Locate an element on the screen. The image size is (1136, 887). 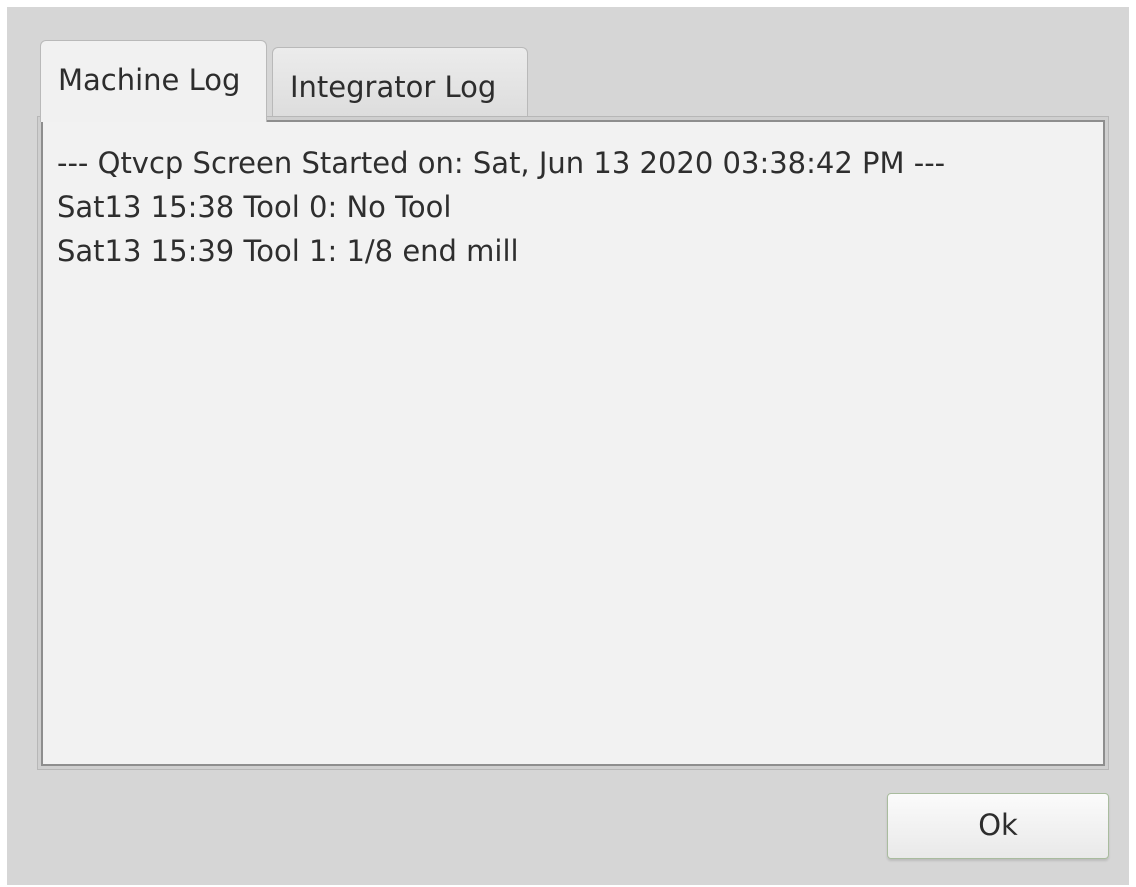
tab-machine-log: Machine Log is located at coordinates (153, 81).